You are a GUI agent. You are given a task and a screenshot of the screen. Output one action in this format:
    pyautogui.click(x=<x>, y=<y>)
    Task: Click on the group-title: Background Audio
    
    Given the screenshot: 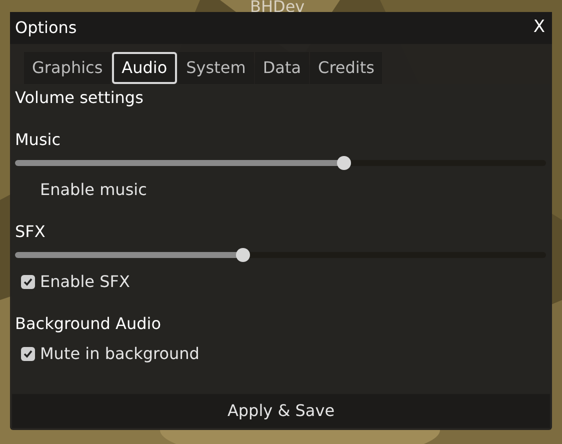 What is the action you would take?
    pyautogui.click(x=88, y=324)
    